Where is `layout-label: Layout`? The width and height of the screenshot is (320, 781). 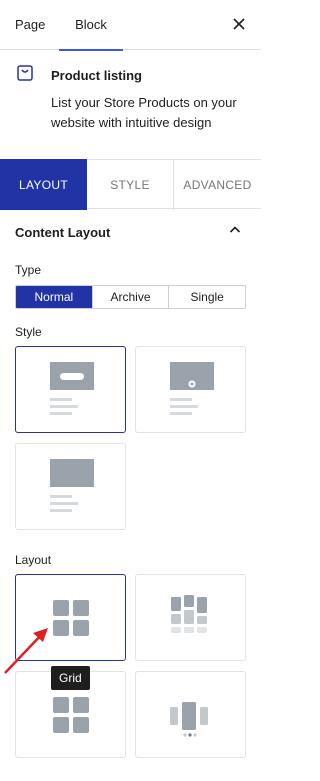
layout-label: Layout is located at coordinates (33, 560).